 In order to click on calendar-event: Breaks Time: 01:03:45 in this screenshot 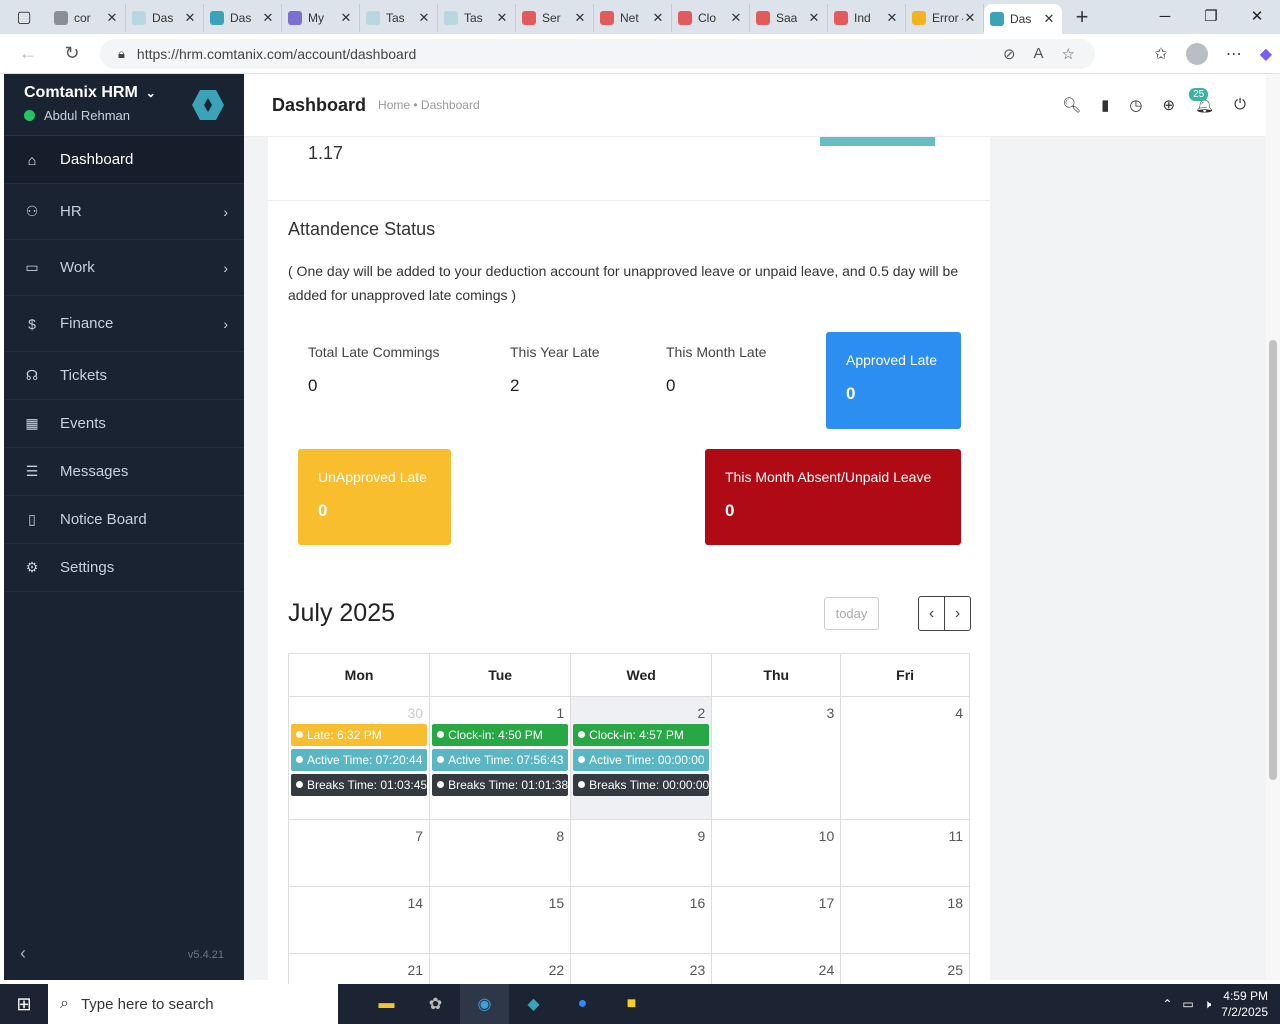, I will do `click(359, 785)`.